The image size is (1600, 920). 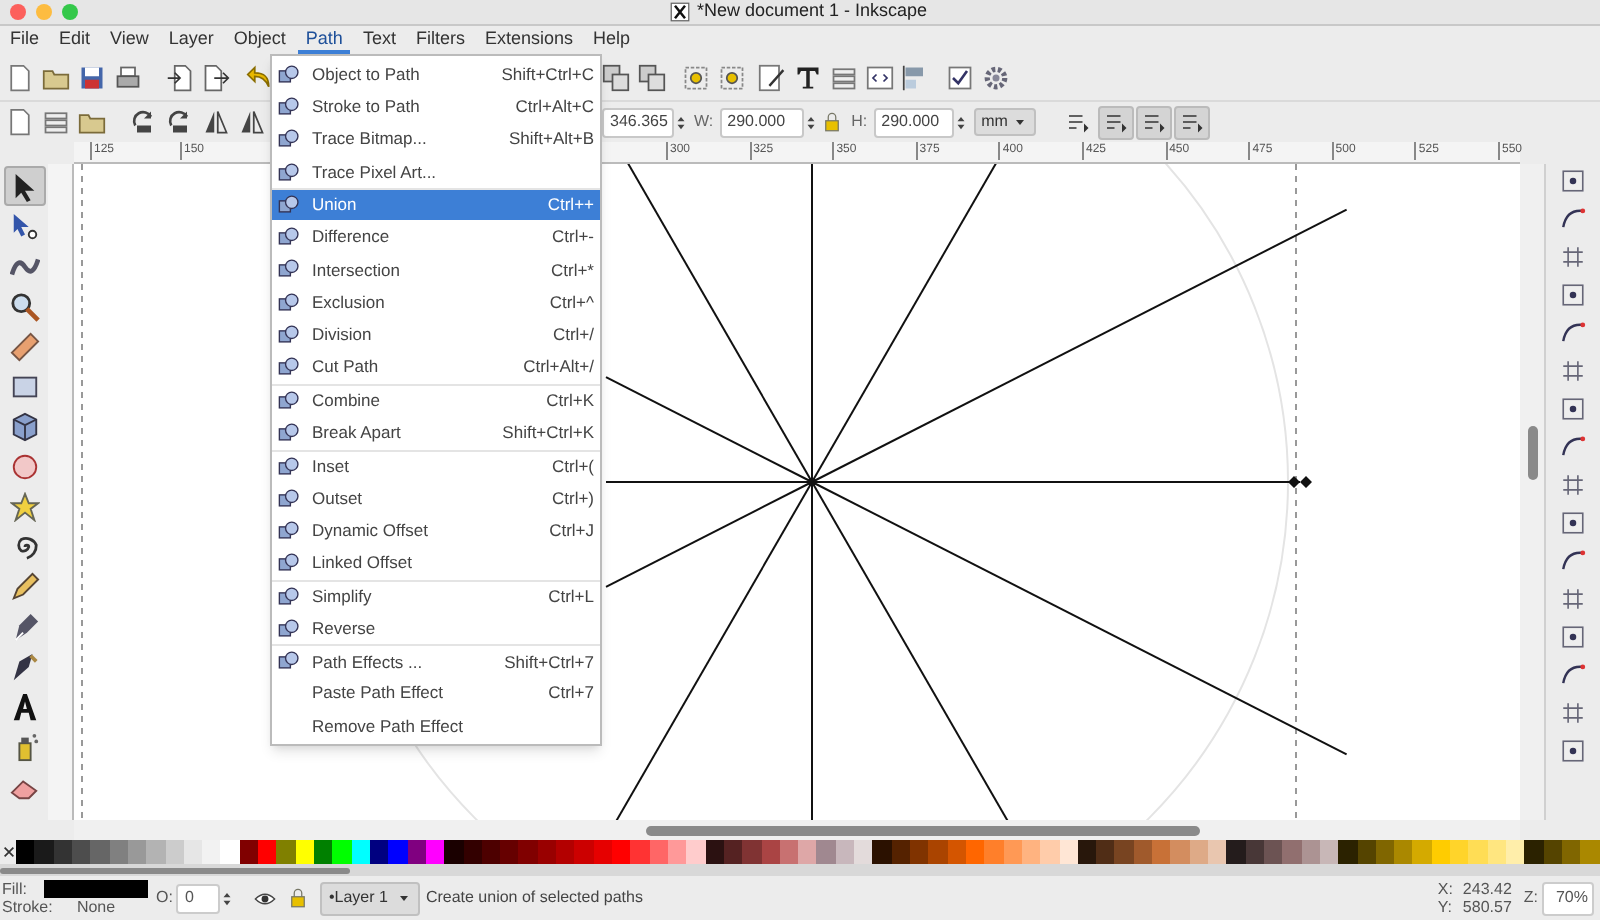 What do you see at coordinates (638, 122) in the screenshot?
I see `number-field: 346.365` at bounding box center [638, 122].